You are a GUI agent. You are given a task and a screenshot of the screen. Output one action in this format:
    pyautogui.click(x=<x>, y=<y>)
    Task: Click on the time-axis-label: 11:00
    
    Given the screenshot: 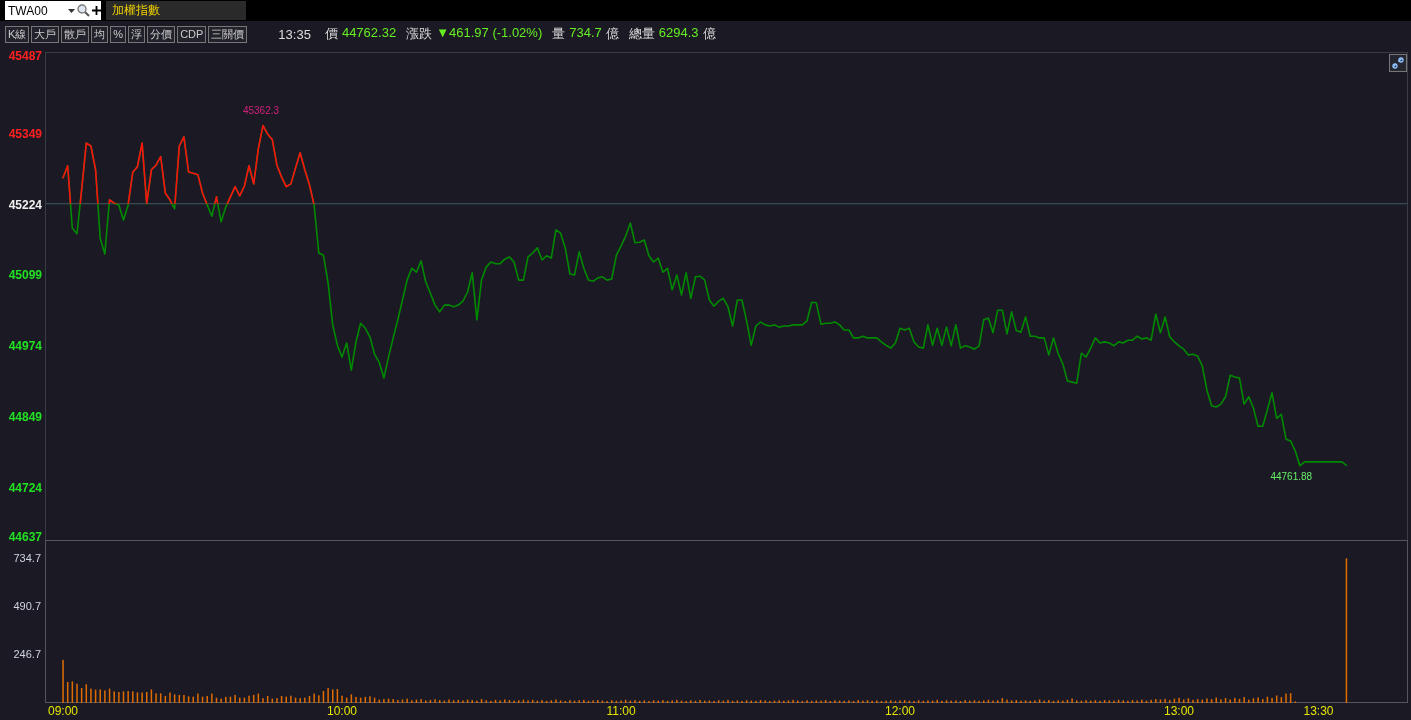 What is the action you would take?
    pyautogui.click(x=621, y=711)
    